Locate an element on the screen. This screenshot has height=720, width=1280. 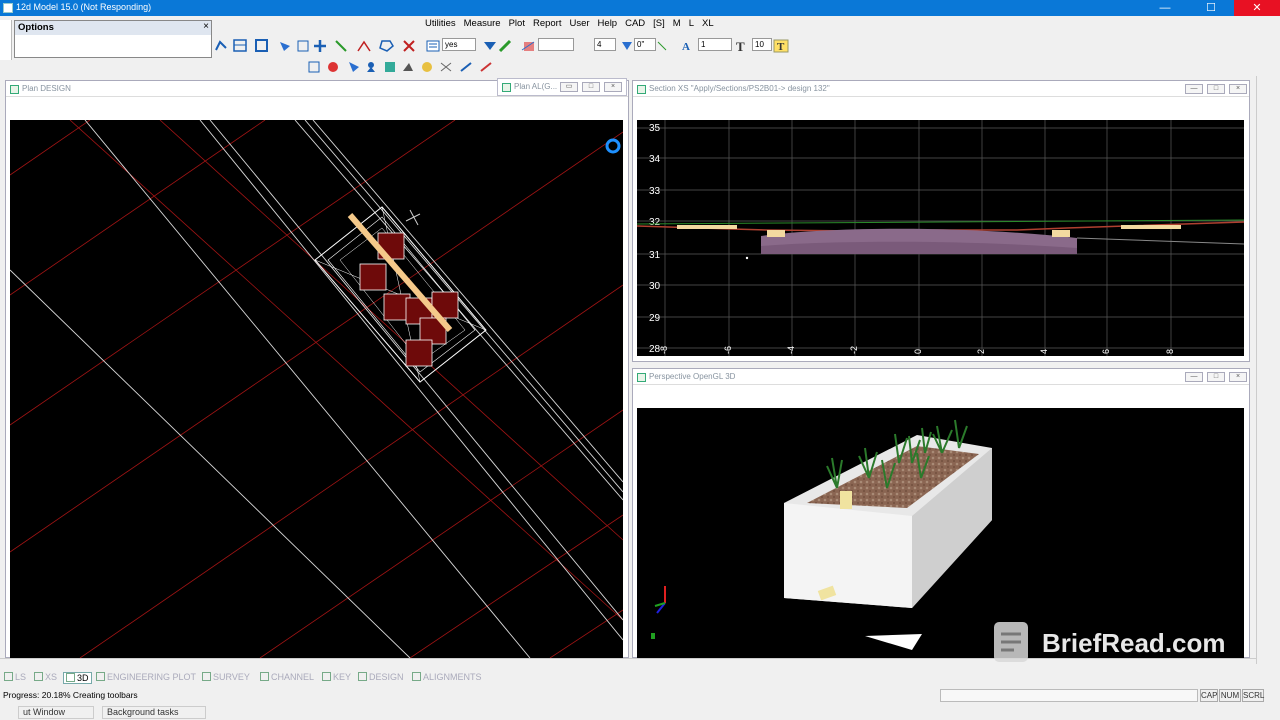
tab-key-icon is located at coordinates (326, 676).